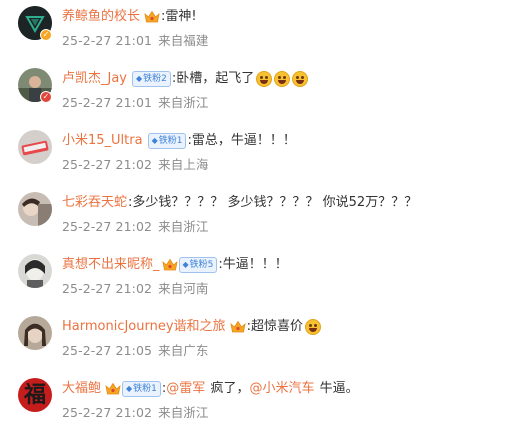  I want to click on comment-line: 七彩吞天蛇 :多少钱？？？？ 多少钱？？？？ 你说52万？？？, so click(239, 203).